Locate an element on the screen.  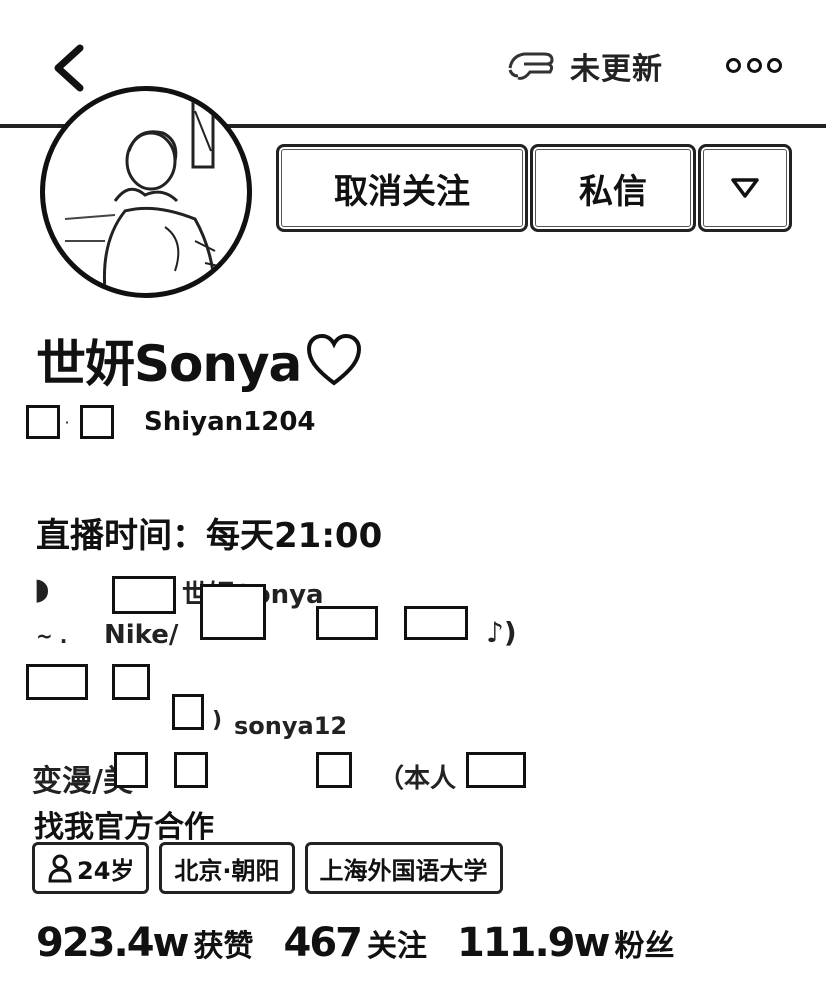
update-status-text: 未更新 is located at coordinates (616, 69).